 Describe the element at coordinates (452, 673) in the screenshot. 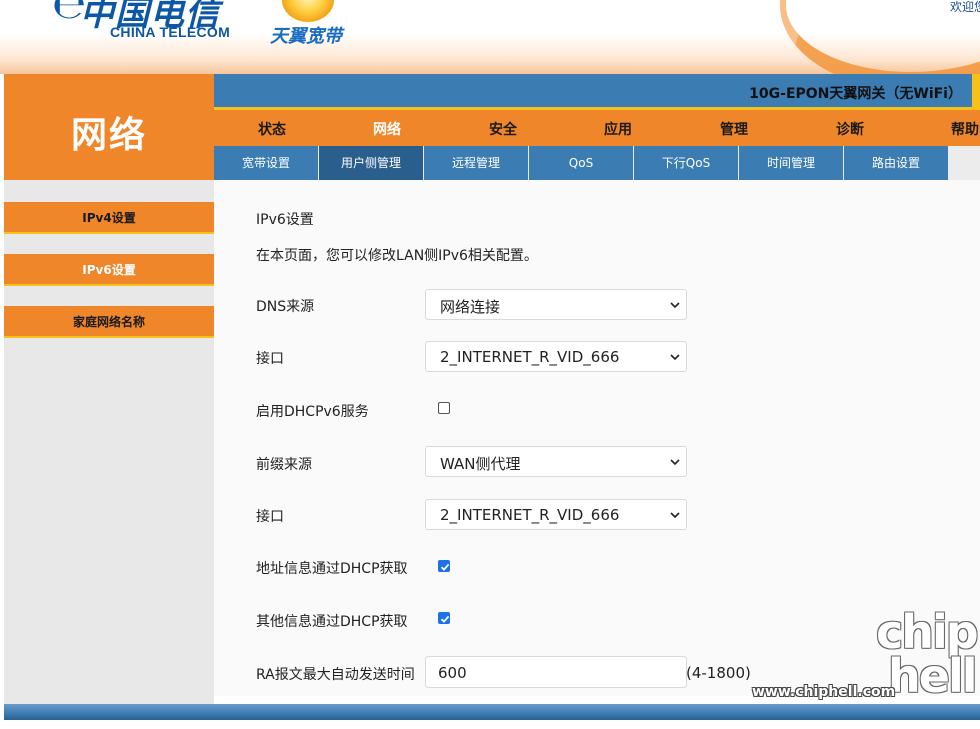

I see `ra-interval-value: 600` at that location.